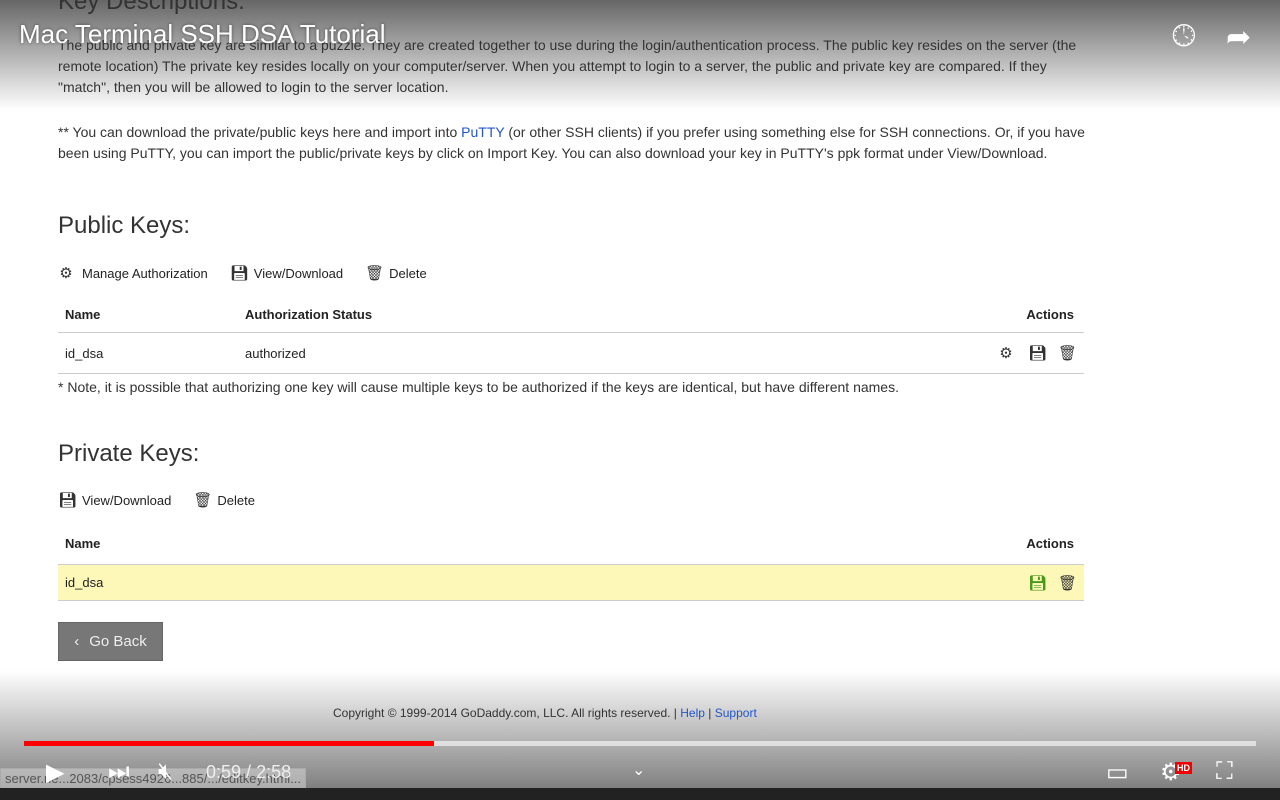 This screenshot has height=800, width=1280. Describe the element at coordinates (202, 34) in the screenshot. I see `video-title: Mac Terminal SSH DSA Tutorial` at that location.